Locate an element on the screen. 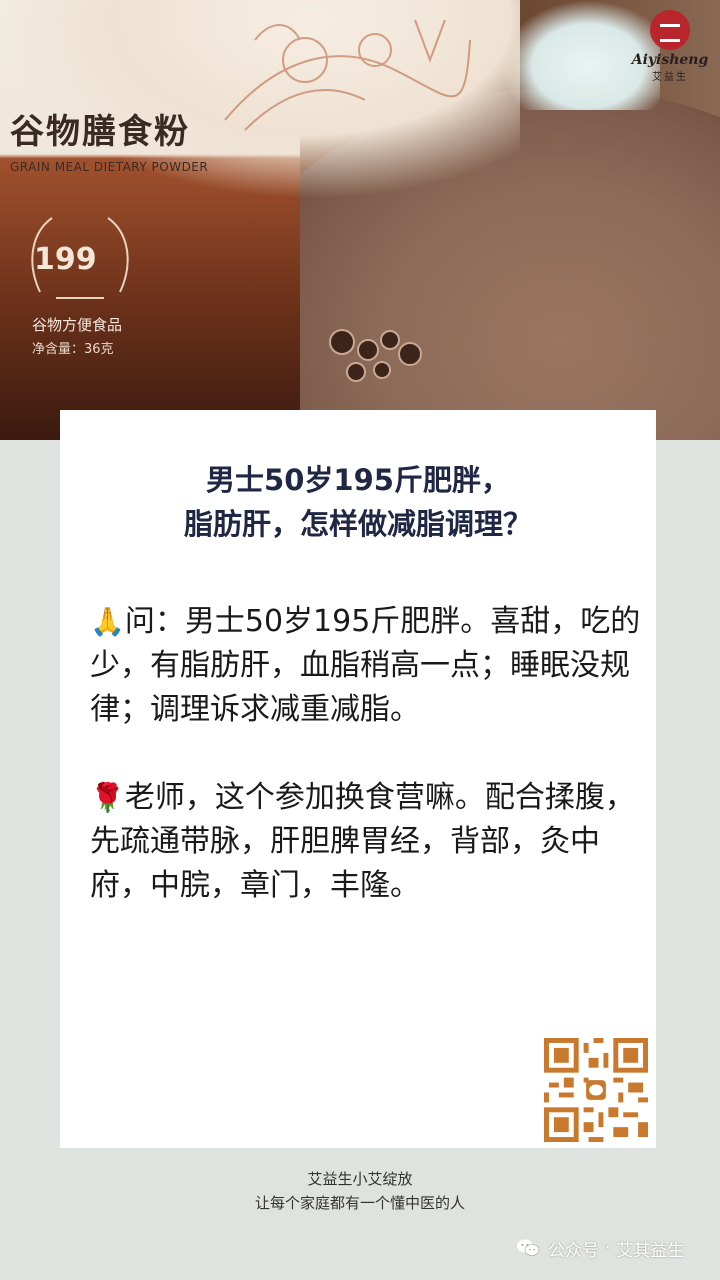 The image size is (720, 1280). brand-name-en: Aiyisheng is located at coordinates (670, 60).